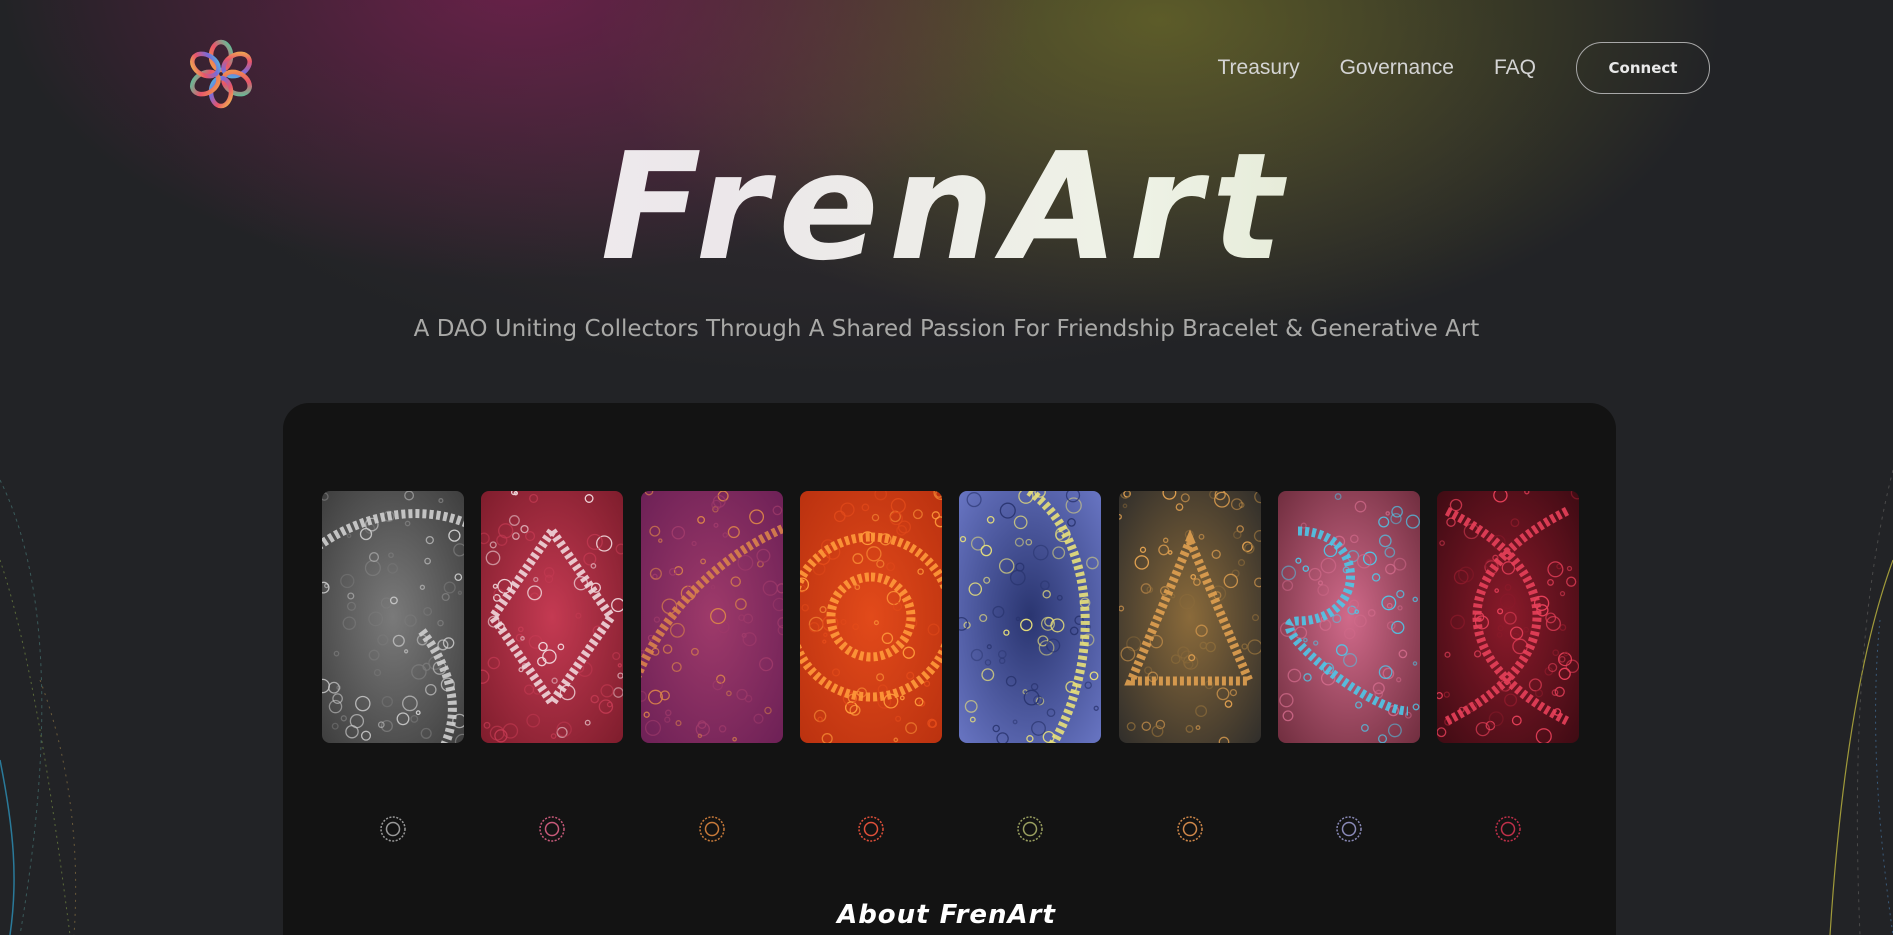 The image size is (1893, 935). What do you see at coordinates (946, 915) in the screenshot?
I see `about-section-title: About FrenArt` at bounding box center [946, 915].